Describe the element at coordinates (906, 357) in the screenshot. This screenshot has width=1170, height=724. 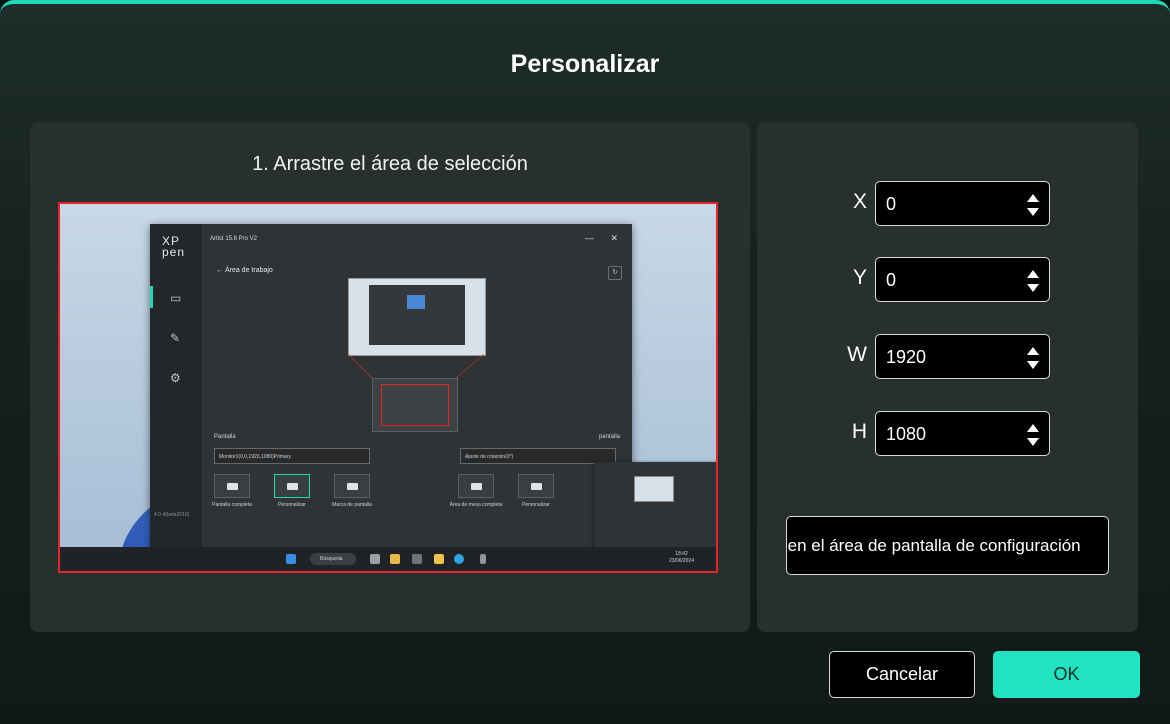
I see `w-value: 1920` at that location.